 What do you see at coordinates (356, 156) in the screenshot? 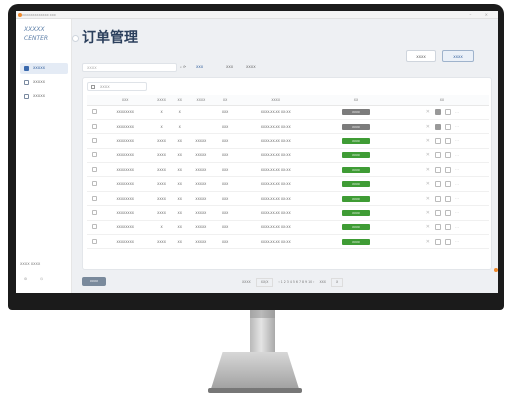
I see `status-badge: XXXX` at bounding box center [356, 156].